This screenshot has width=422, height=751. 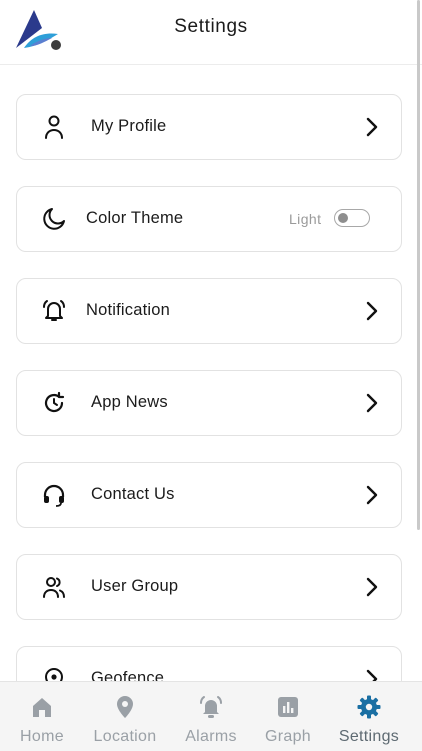 What do you see at coordinates (42, 707) in the screenshot?
I see `home-icon` at bounding box center [42, 707].